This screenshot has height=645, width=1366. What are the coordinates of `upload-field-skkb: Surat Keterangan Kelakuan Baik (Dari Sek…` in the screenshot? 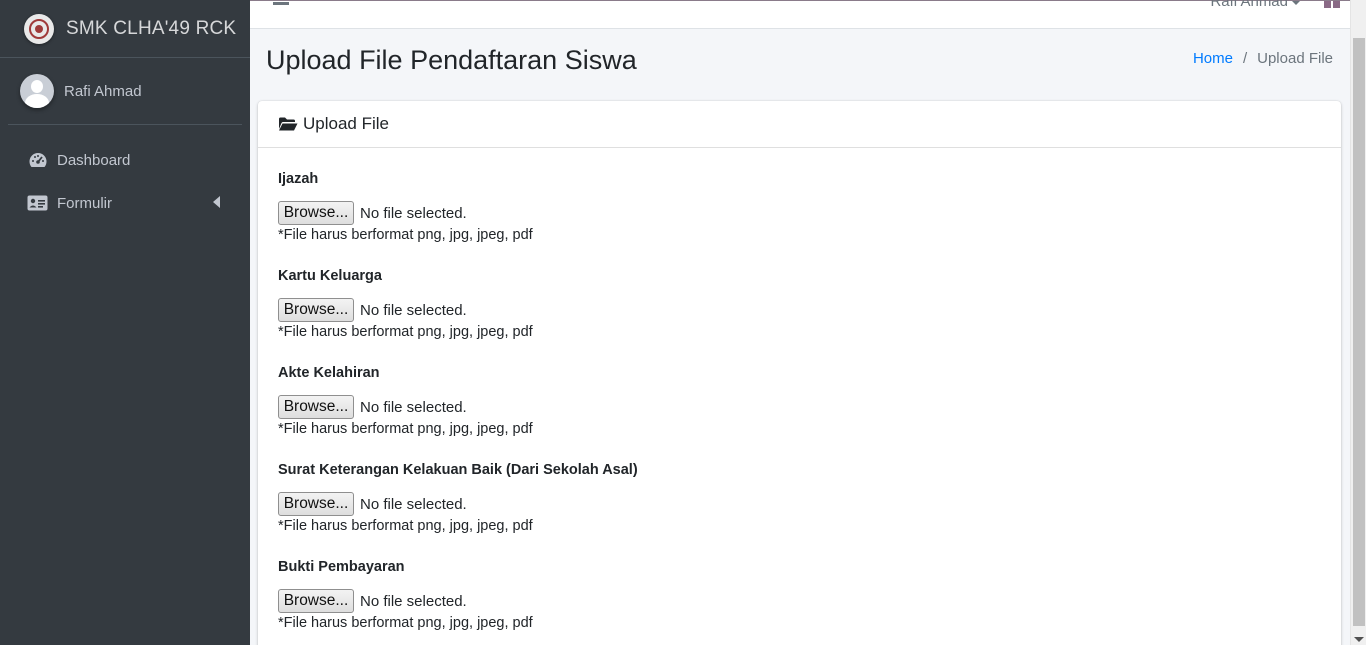 It's located at (799, 510).